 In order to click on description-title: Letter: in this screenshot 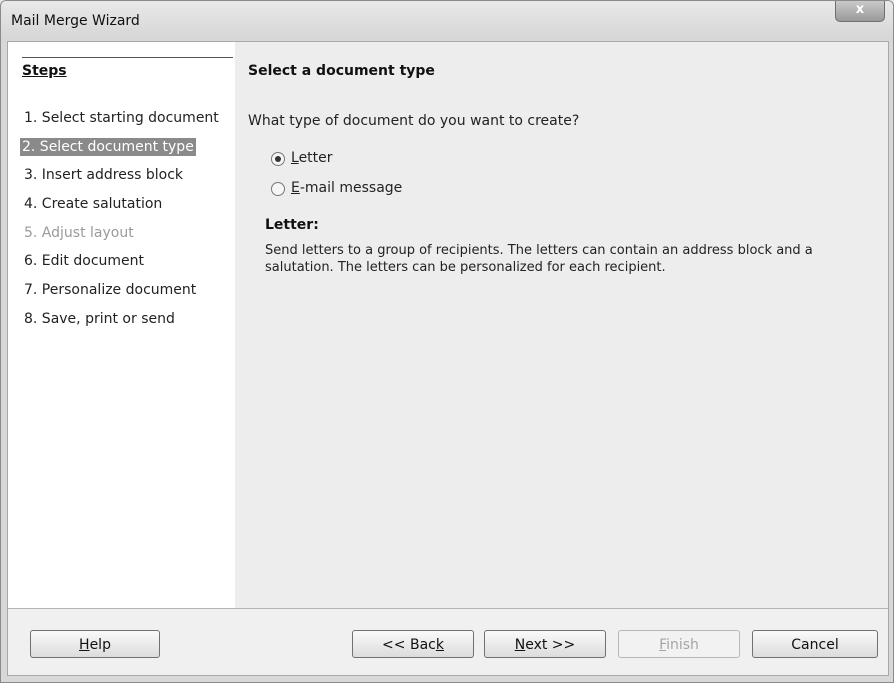, I will do `click(292, 225)`.